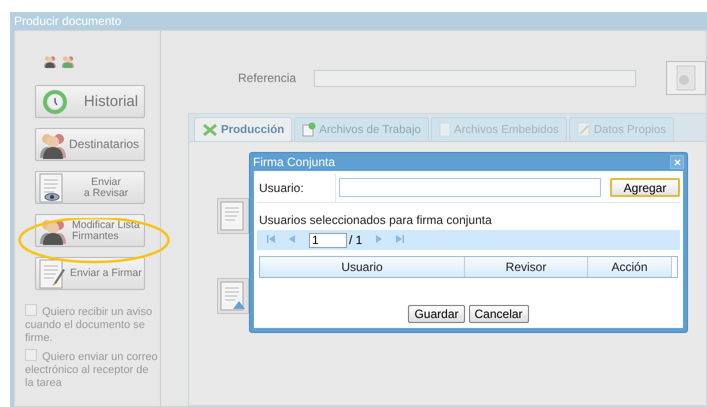  Describe the element at coordinates (210, 129) in the screenshot. I see `tools-icon` at that location.